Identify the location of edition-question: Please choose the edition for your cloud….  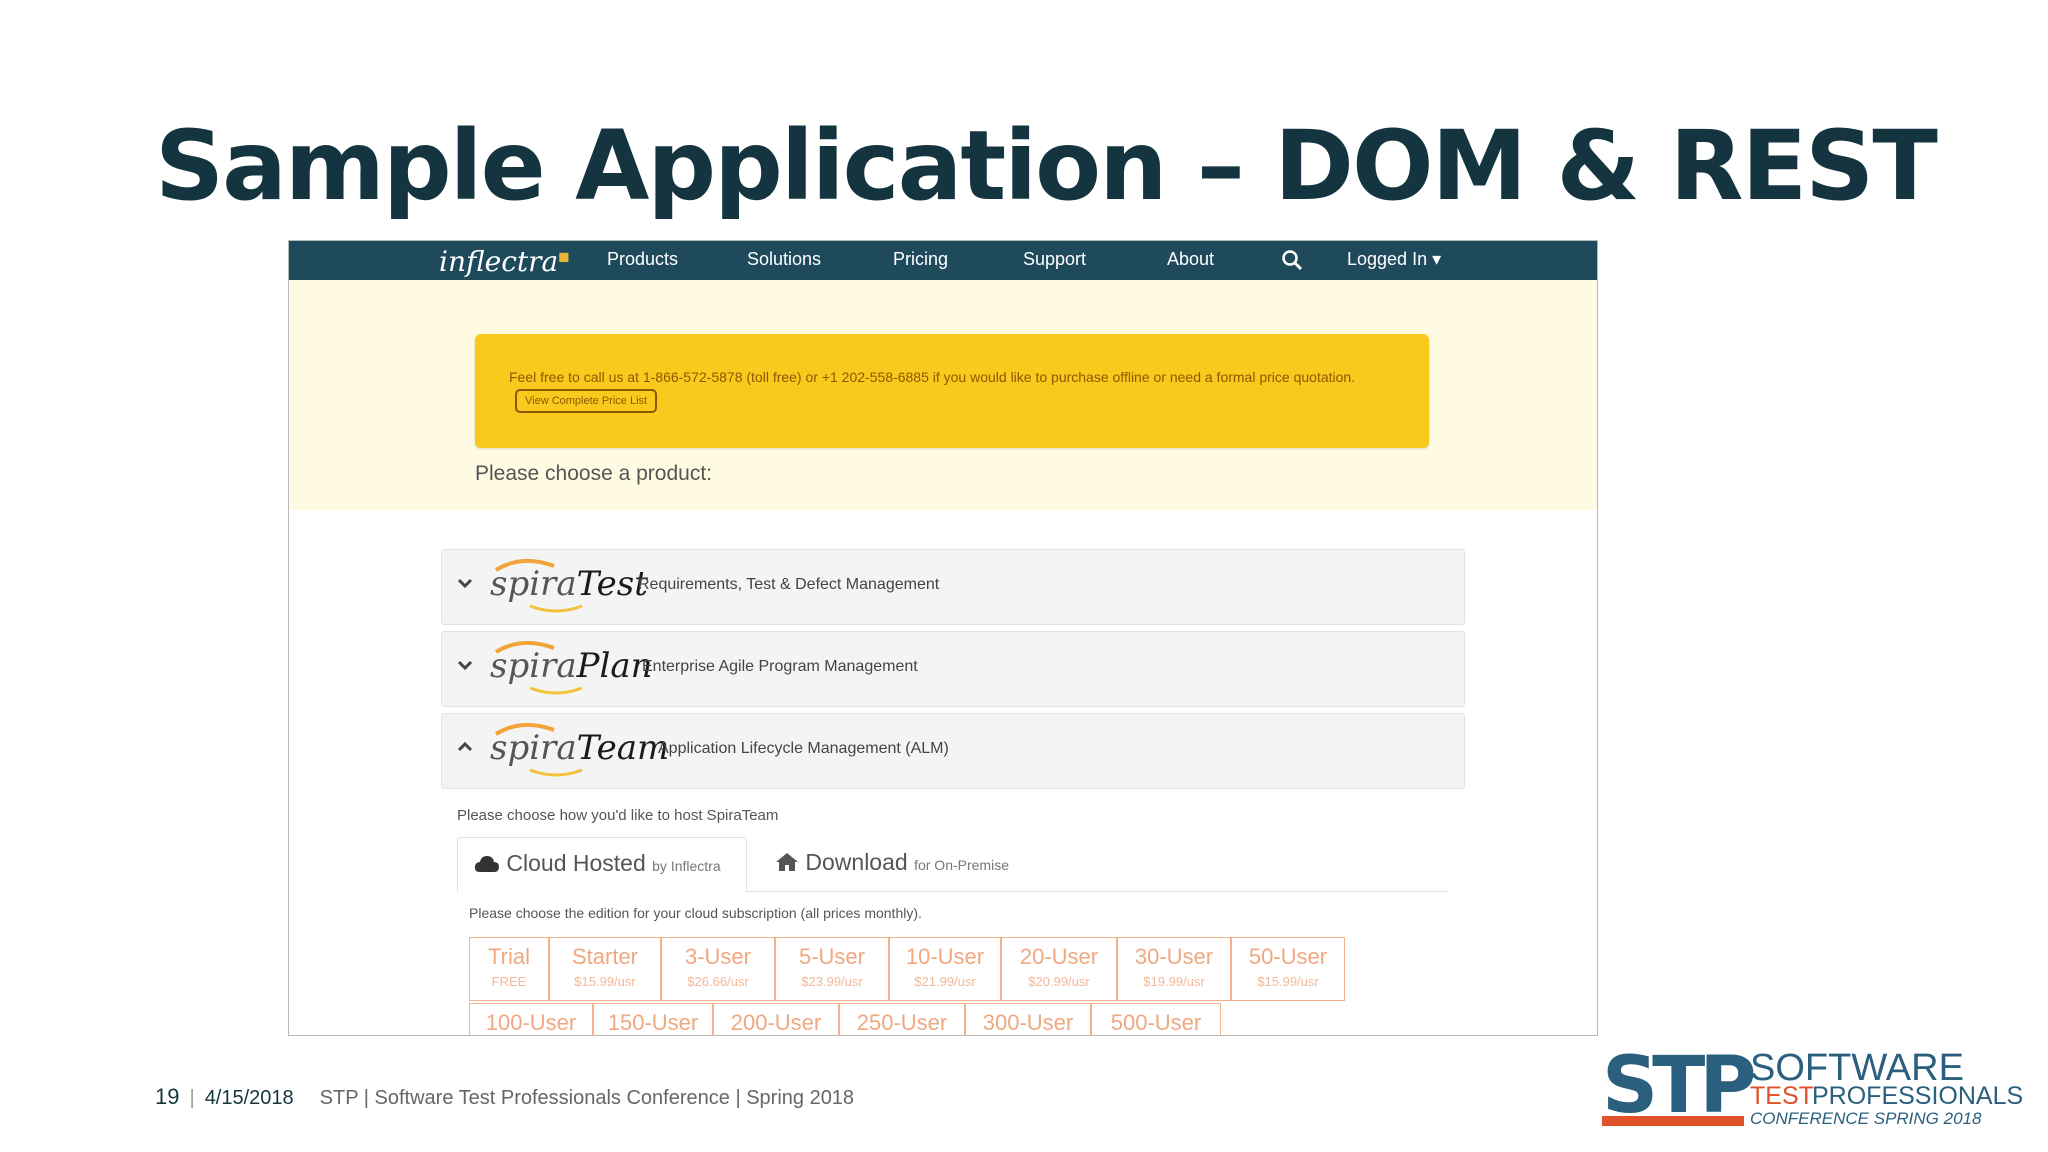
(695, 913).